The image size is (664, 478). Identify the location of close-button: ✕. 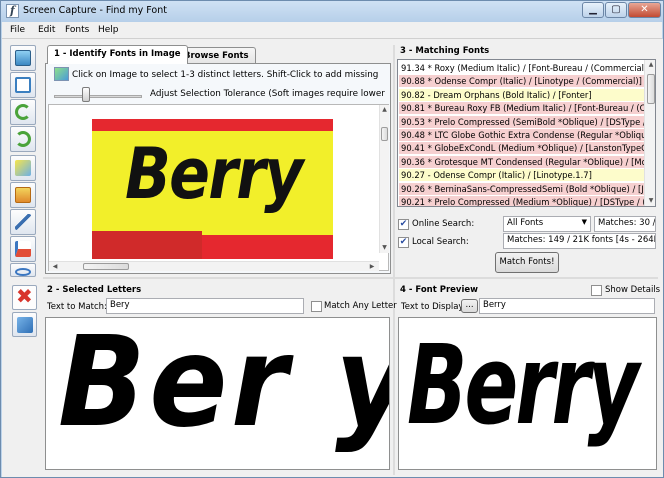
(644, 10).